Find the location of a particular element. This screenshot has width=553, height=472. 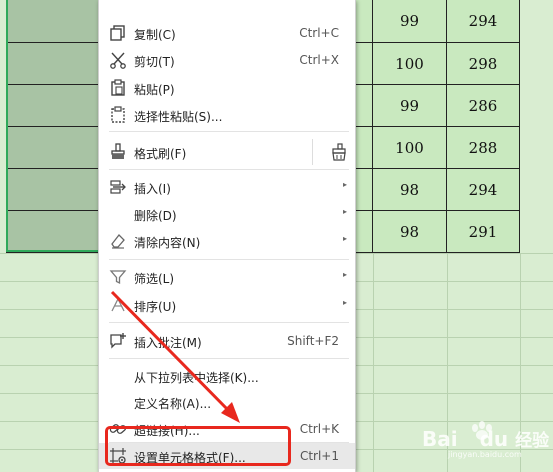

link-icon is located at coordinates (118, 429).